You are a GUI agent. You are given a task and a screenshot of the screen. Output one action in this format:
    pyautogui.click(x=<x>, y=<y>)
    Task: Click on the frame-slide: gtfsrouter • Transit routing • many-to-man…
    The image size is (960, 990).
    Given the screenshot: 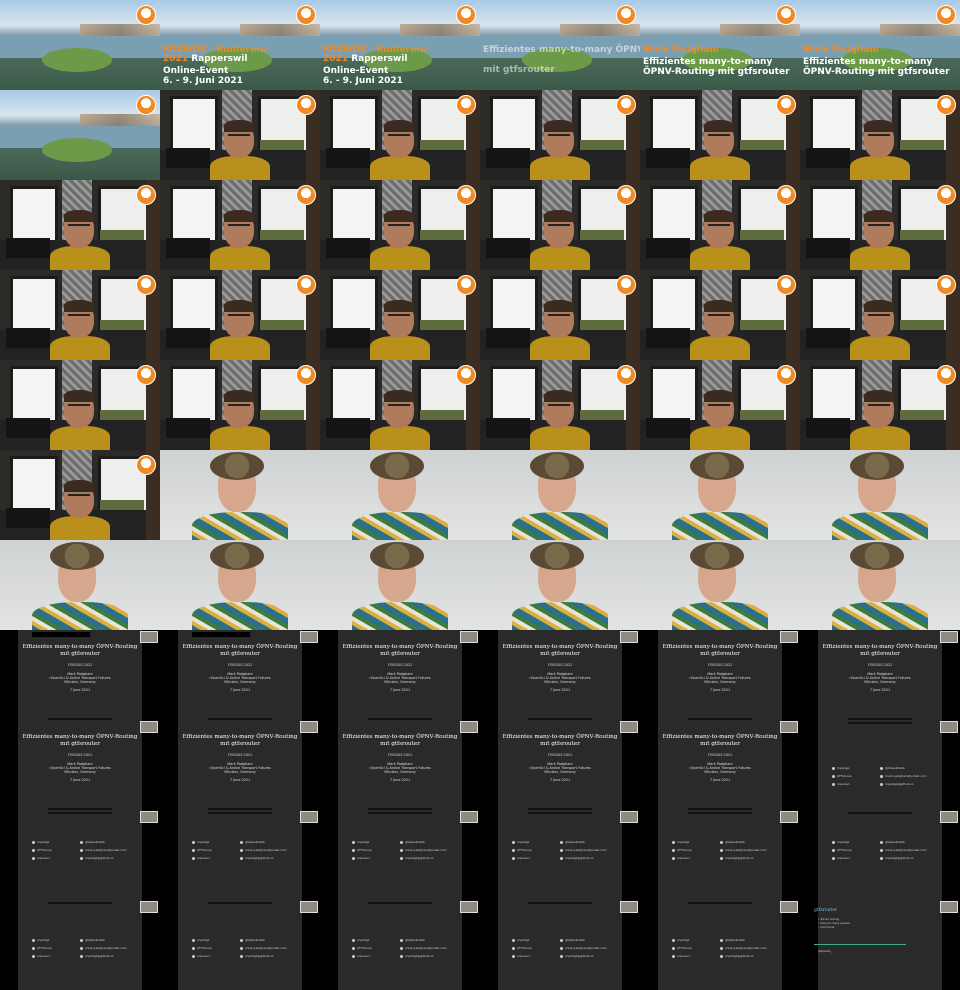 What is the action you would take?
    pyautogui.click(x=880, y=945)
    